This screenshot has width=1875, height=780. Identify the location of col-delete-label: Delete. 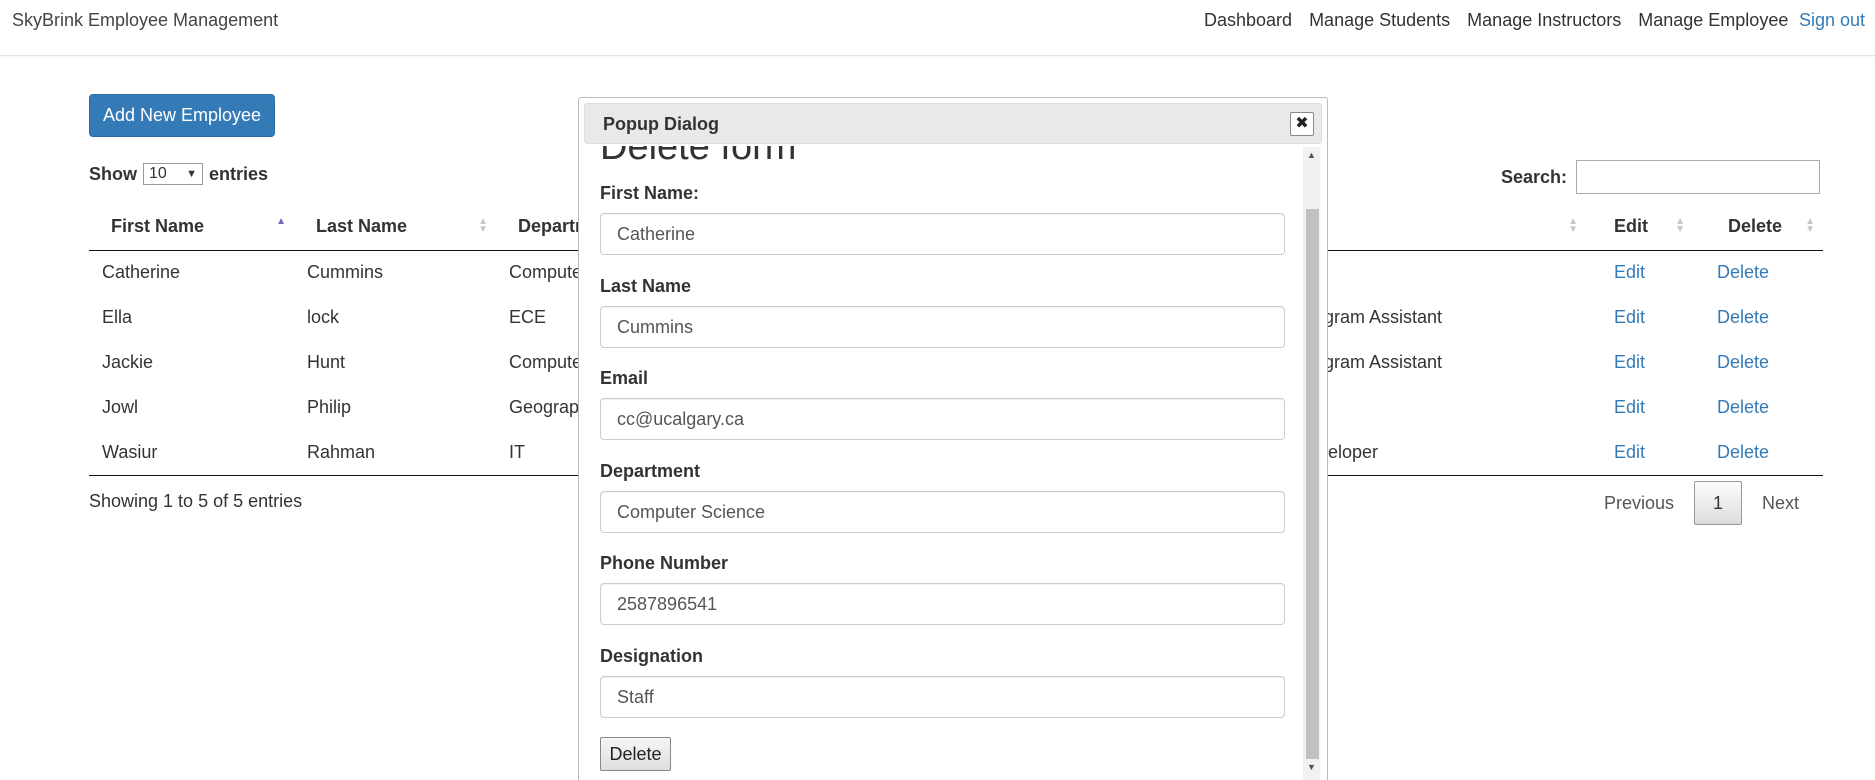
(1755, 226).